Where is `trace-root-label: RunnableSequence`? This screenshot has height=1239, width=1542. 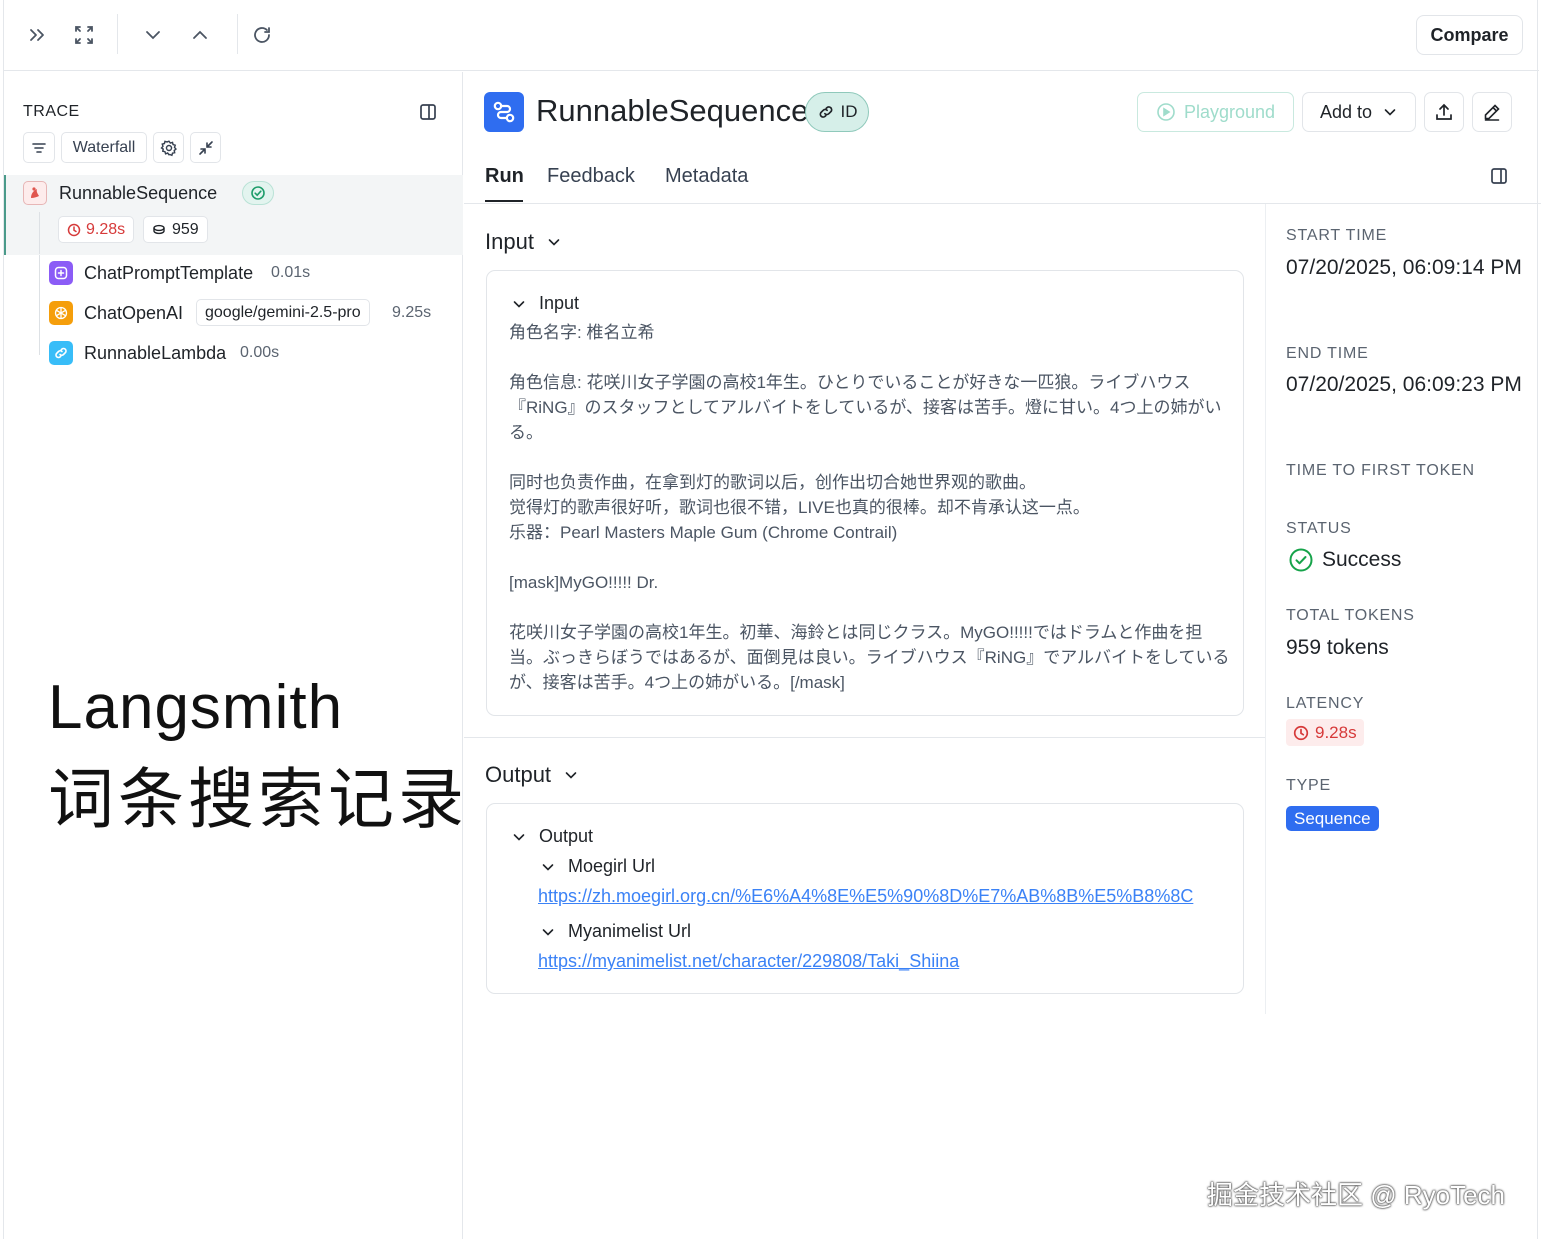
trace-root-label: RunnableSequence is located at coordinates (138, 193).